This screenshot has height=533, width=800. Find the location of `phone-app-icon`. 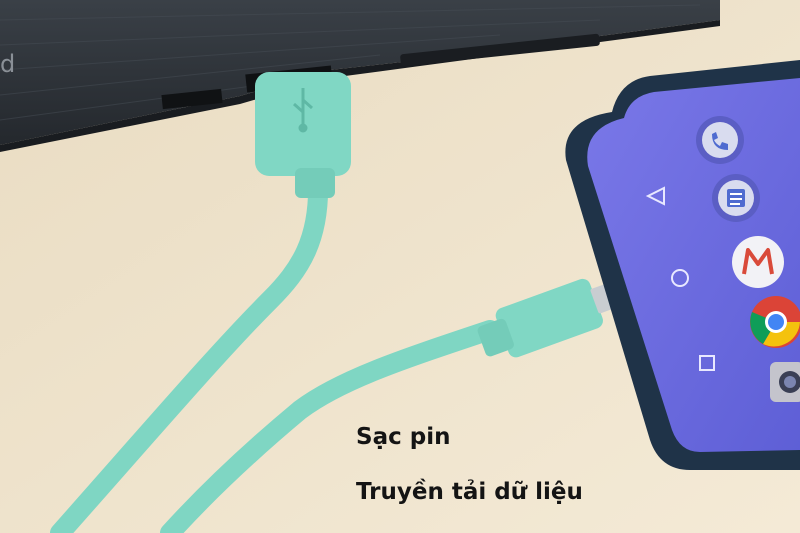

phone-app-icon is located at coordinates (720, 140).